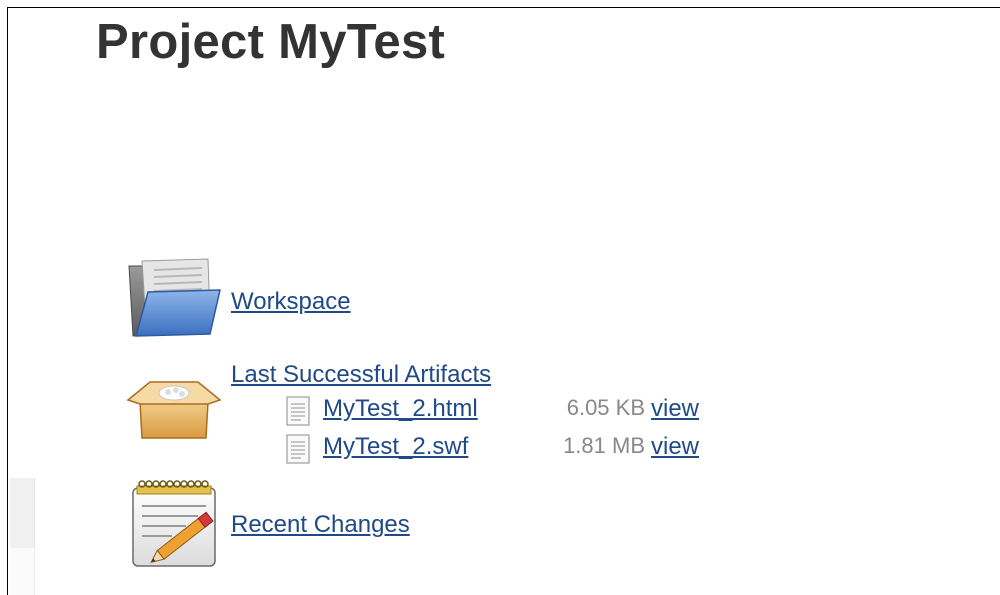  I want to click on page-title: Project MyTest, so click(271, 42).